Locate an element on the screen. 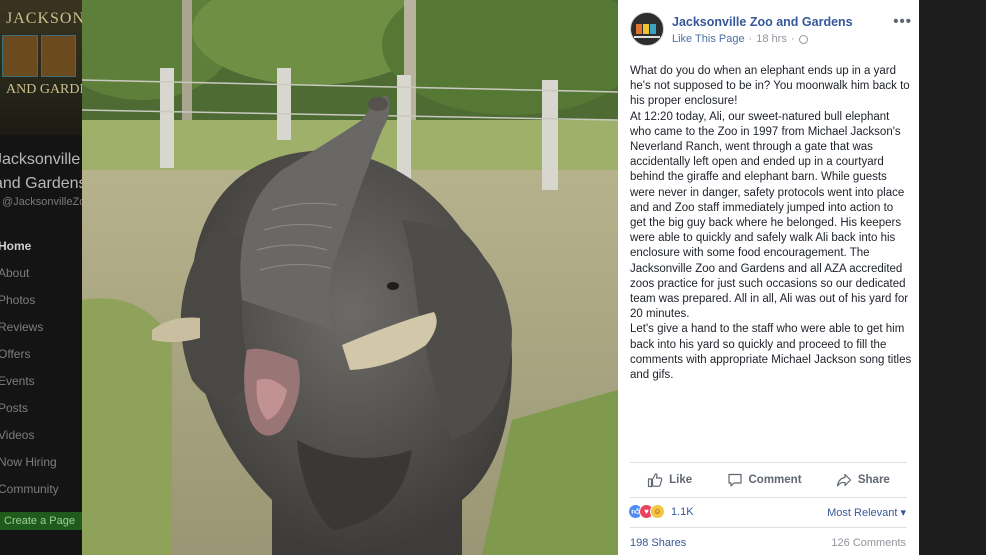  cover-subtitle: AND GARDENS is located at coordinates (44, 89).